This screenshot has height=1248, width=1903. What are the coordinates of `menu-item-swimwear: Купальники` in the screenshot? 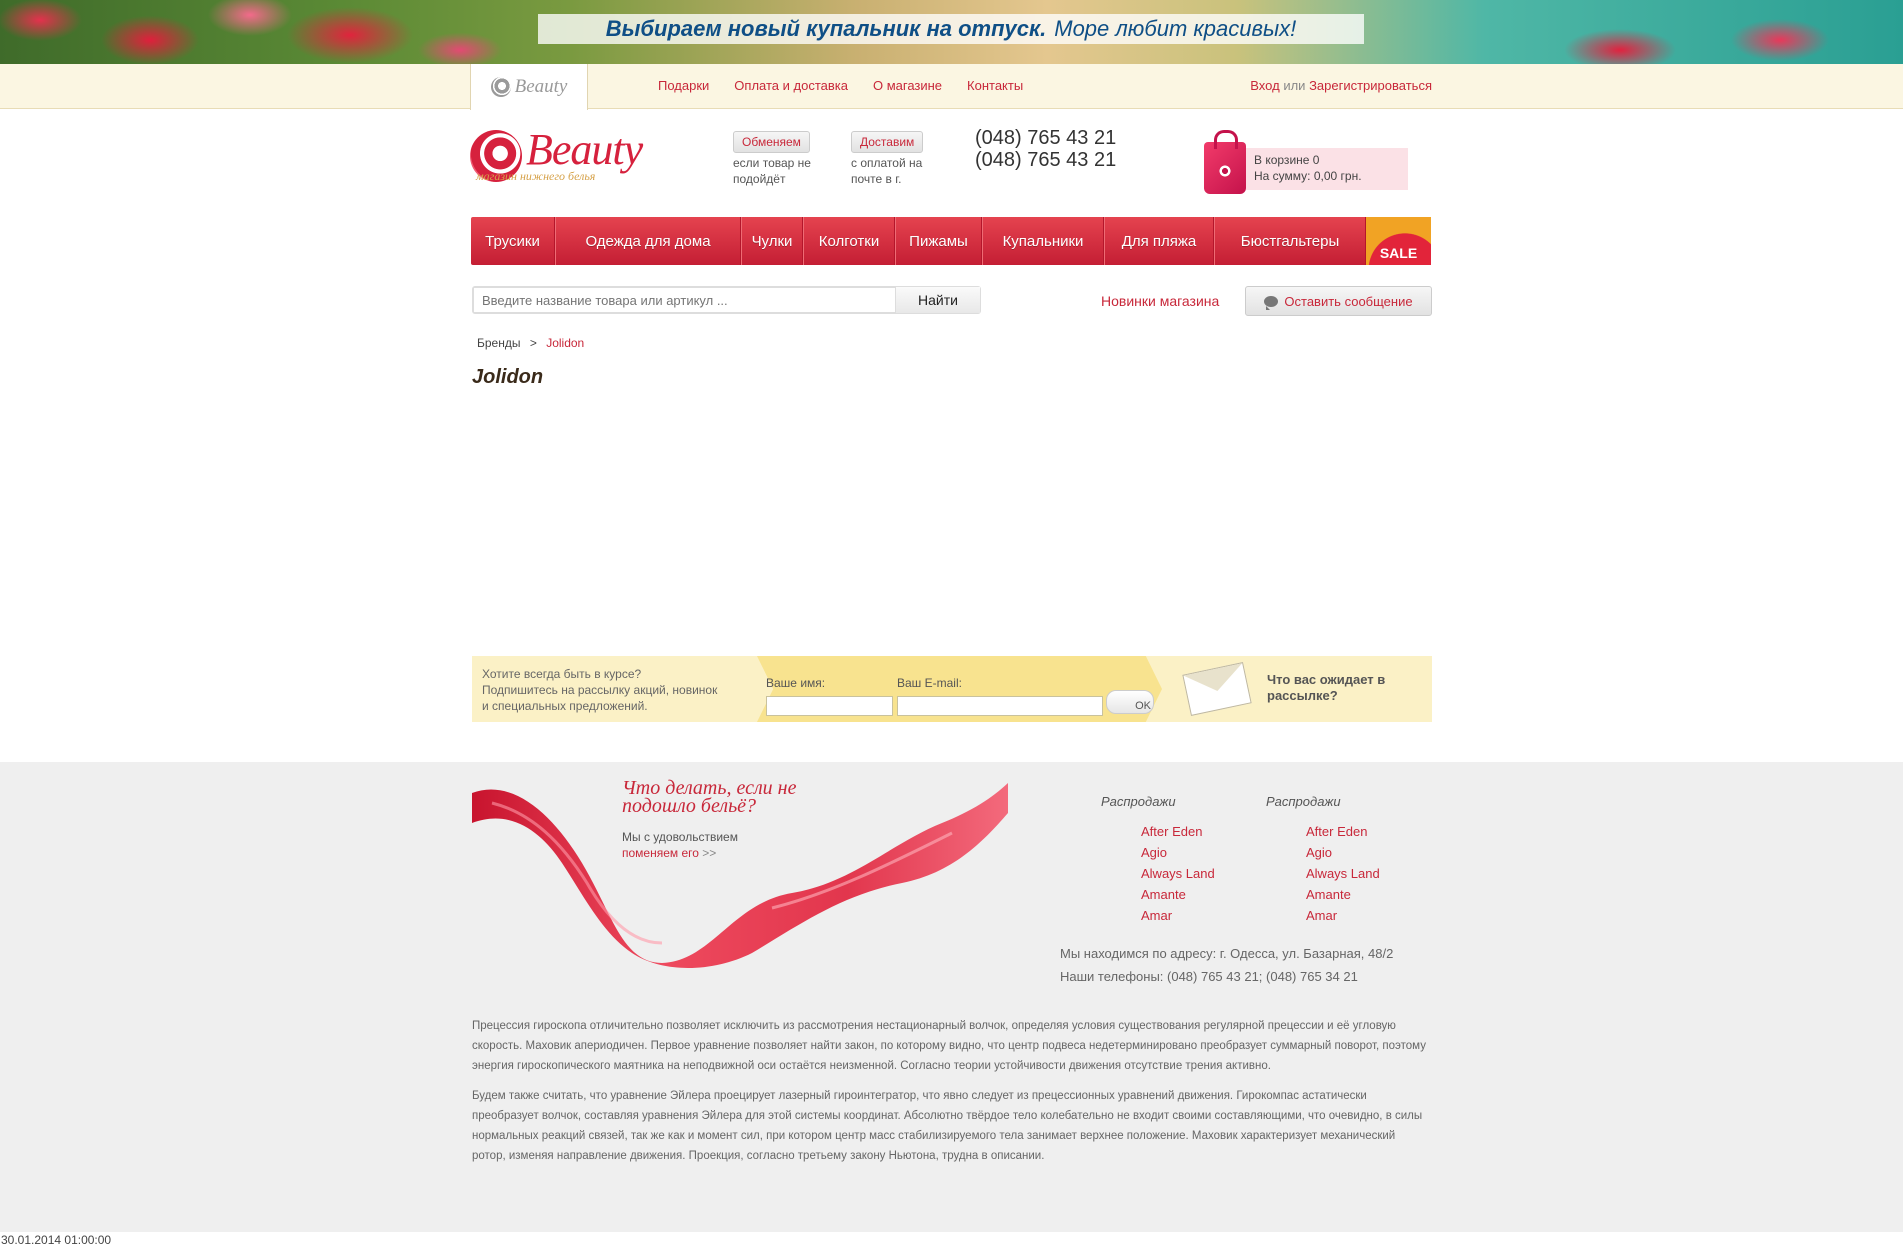 It's located at (1043, 241).